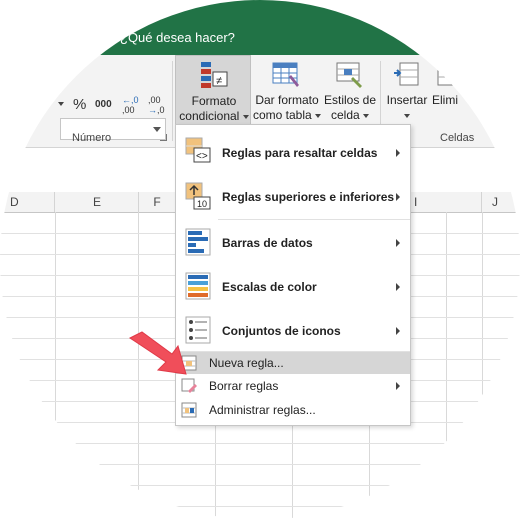 This screenshot has width=520, height=520. I want to click on menu-item-label: Borrar reglas, so click(244, 386).